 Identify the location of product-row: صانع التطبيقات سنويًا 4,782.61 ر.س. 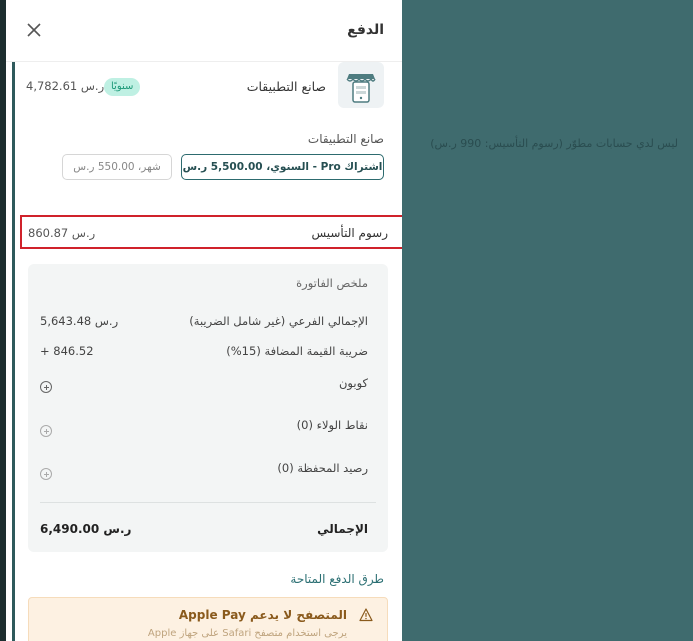
(204, 87).